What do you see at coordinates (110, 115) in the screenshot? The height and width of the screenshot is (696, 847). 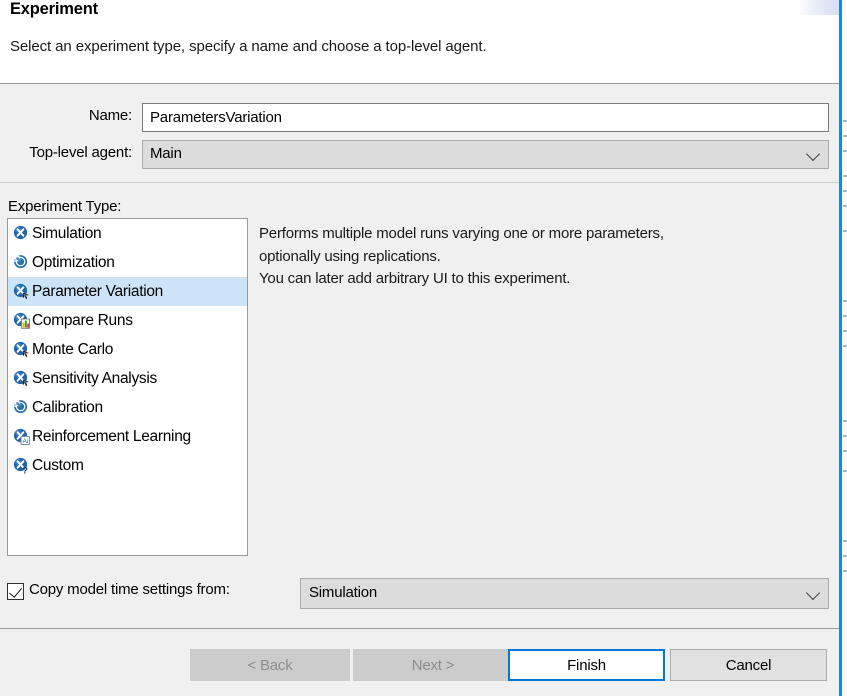 I see `name-label: Name:` at bounding box center [110, 115].